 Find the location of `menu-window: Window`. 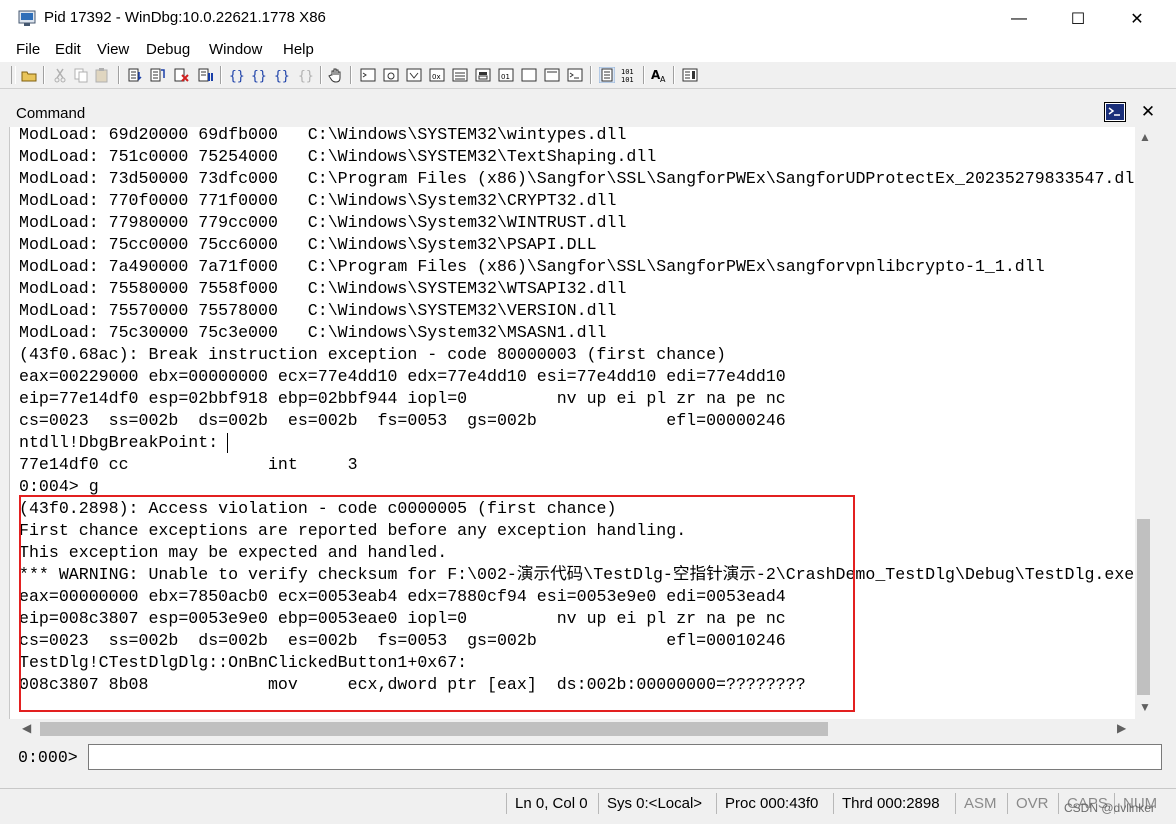

menu-window: Window is located at coordinates (235, 49).